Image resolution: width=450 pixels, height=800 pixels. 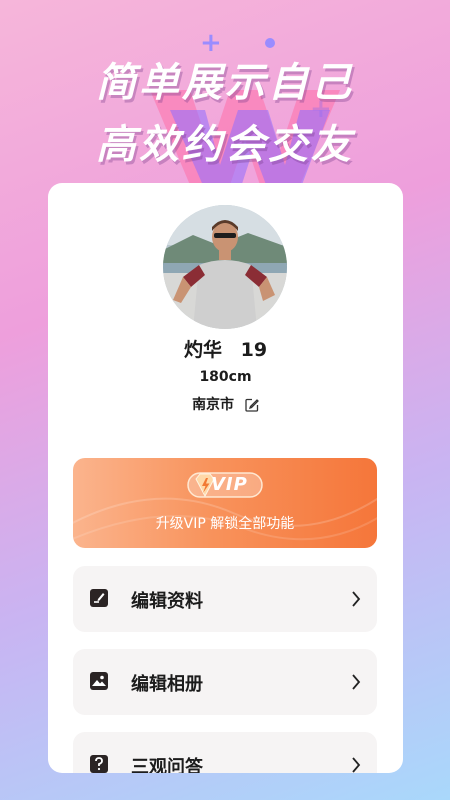 I want to click on city-line: 南京市, so click(x=225, y=404).